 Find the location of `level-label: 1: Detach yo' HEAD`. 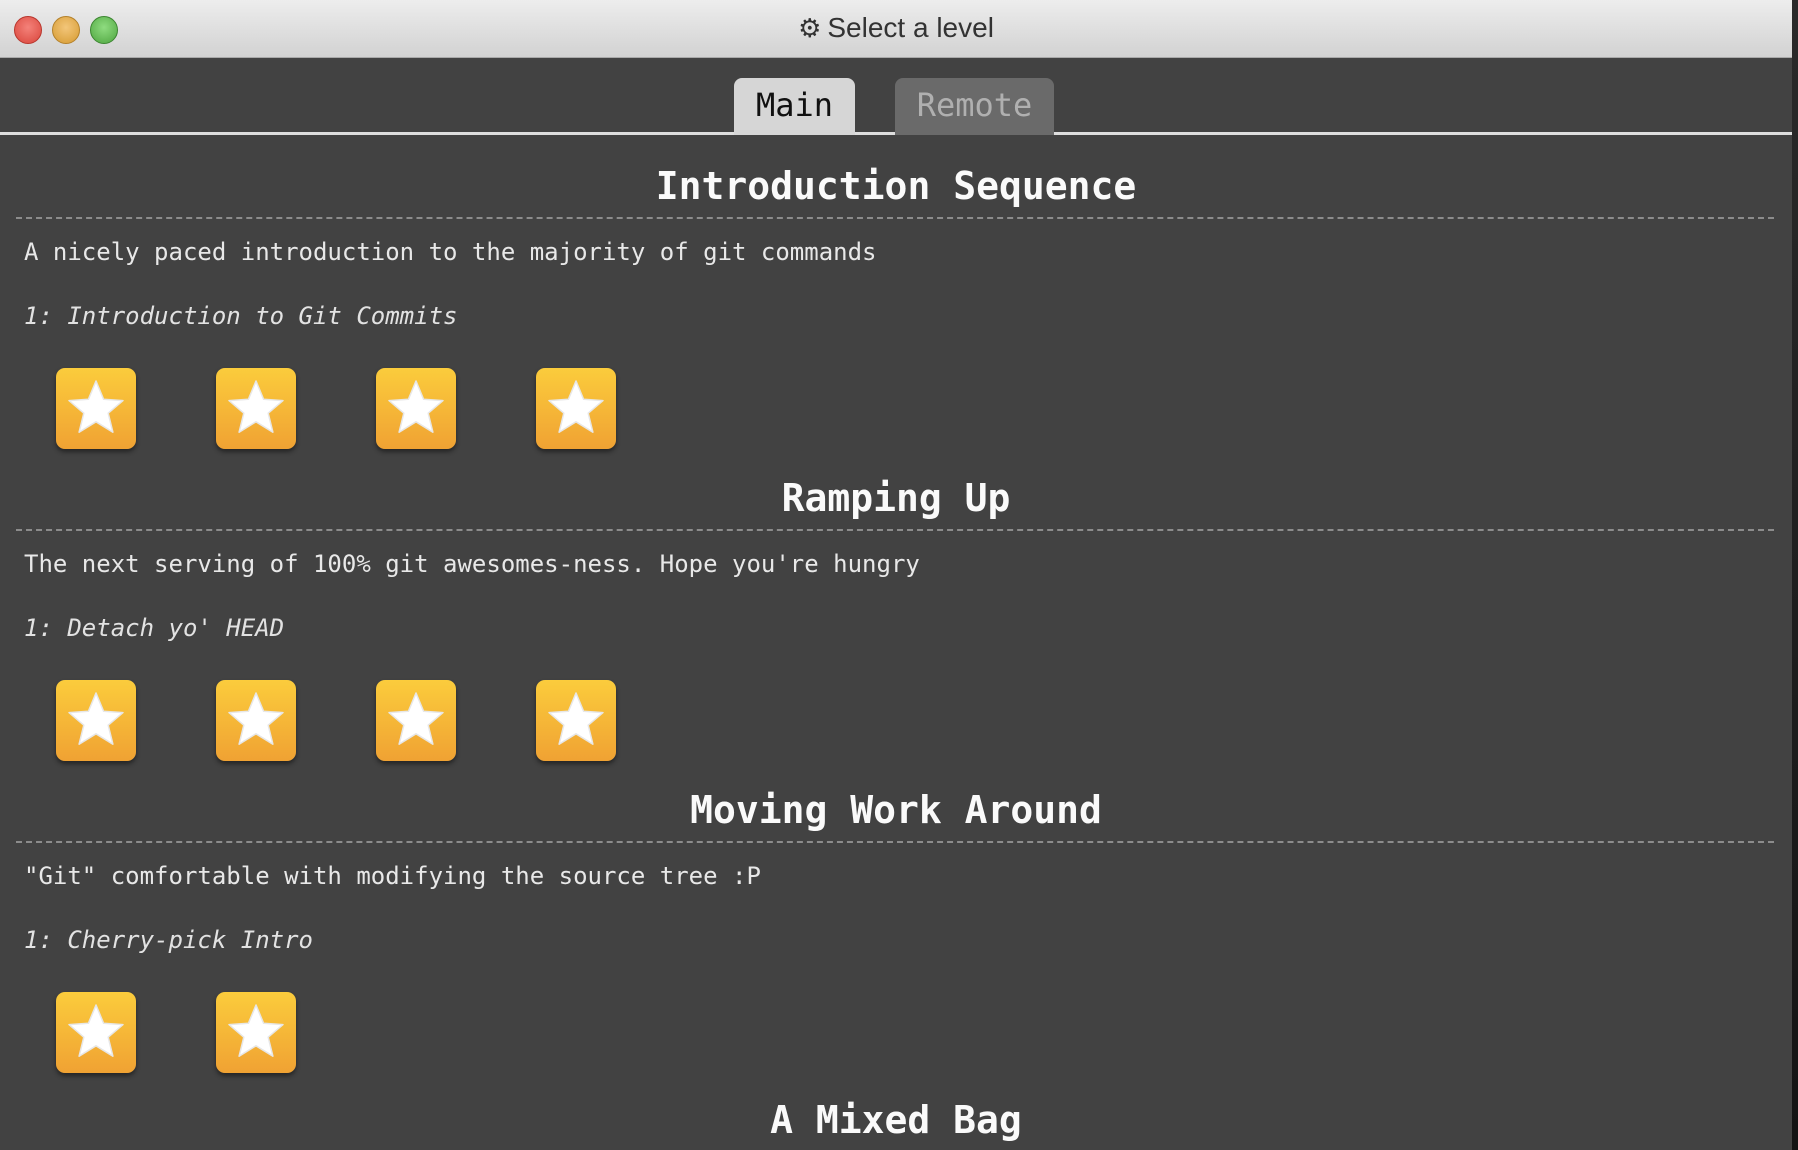

level-label: 1: Detach yo' HEAD is located at coordinates (154, 628).